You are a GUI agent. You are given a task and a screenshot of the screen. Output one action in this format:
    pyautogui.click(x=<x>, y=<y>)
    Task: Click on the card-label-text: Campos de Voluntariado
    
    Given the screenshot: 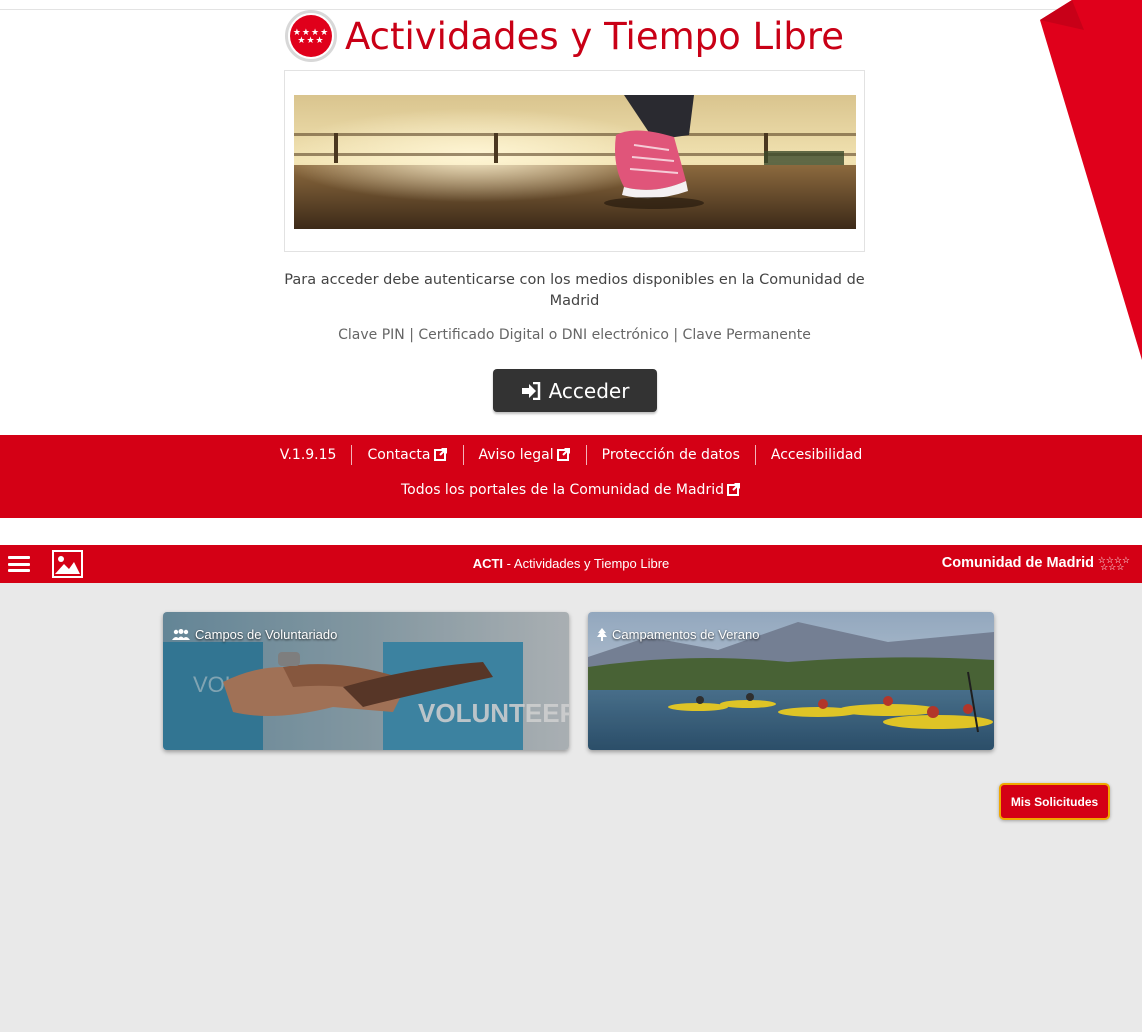 What is the action you would take?
    pyautogui.click(x=266, y=634)
    